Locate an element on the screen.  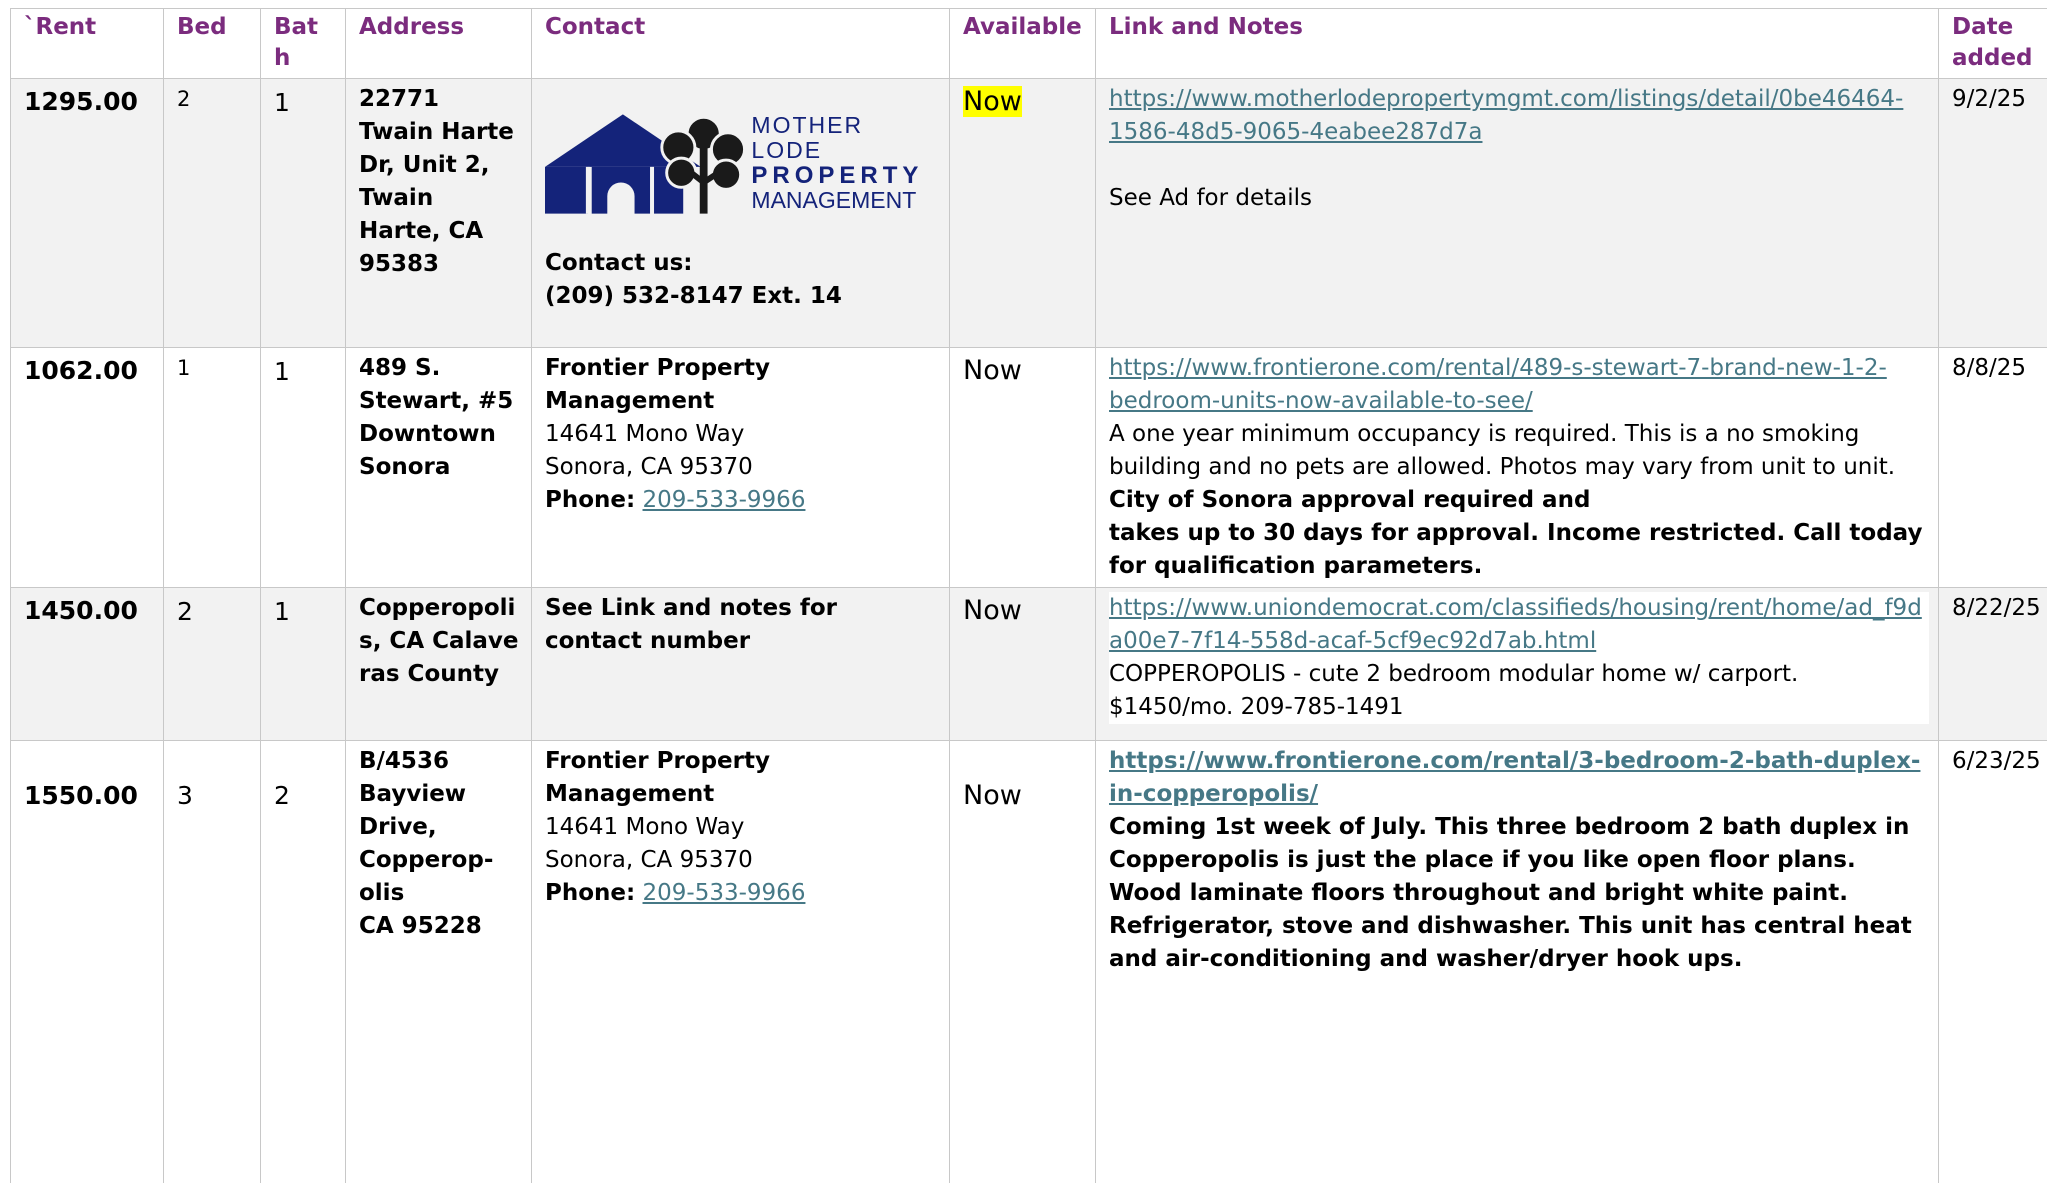
address-line-1: B/4536 Bayview Drive, Copperop-olis is located at coordinates (439, 827).